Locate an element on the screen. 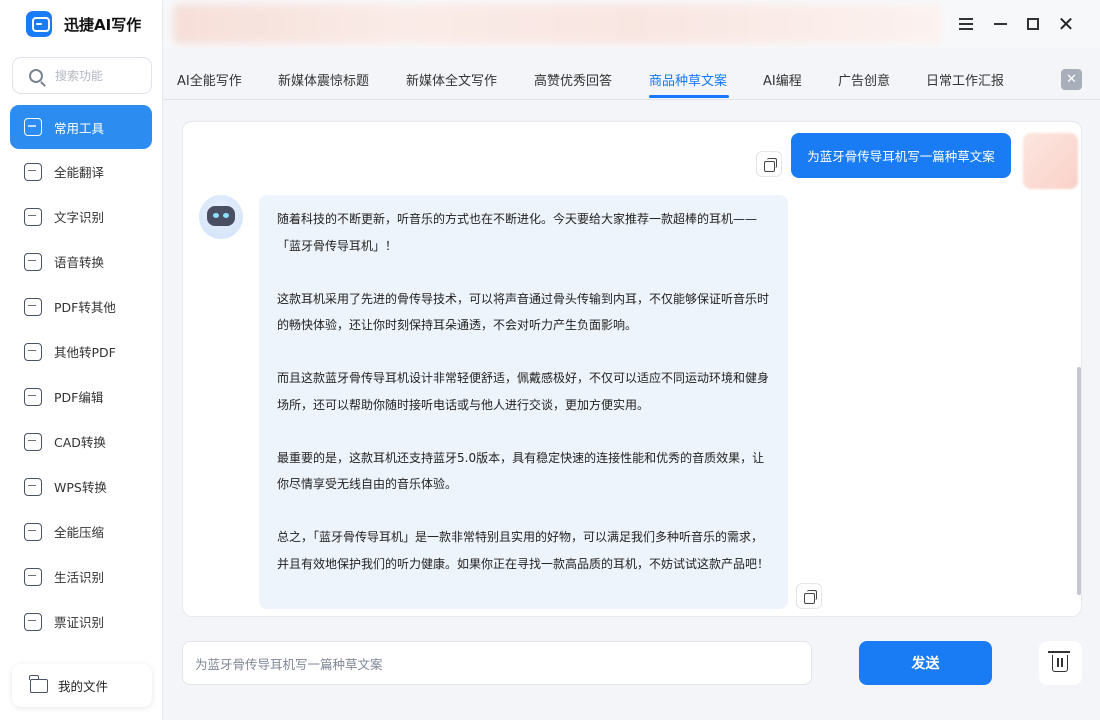 The image size is (1100, 720). sidebar-item-translate: 全能翻译 is located at coordinates (81, 171).